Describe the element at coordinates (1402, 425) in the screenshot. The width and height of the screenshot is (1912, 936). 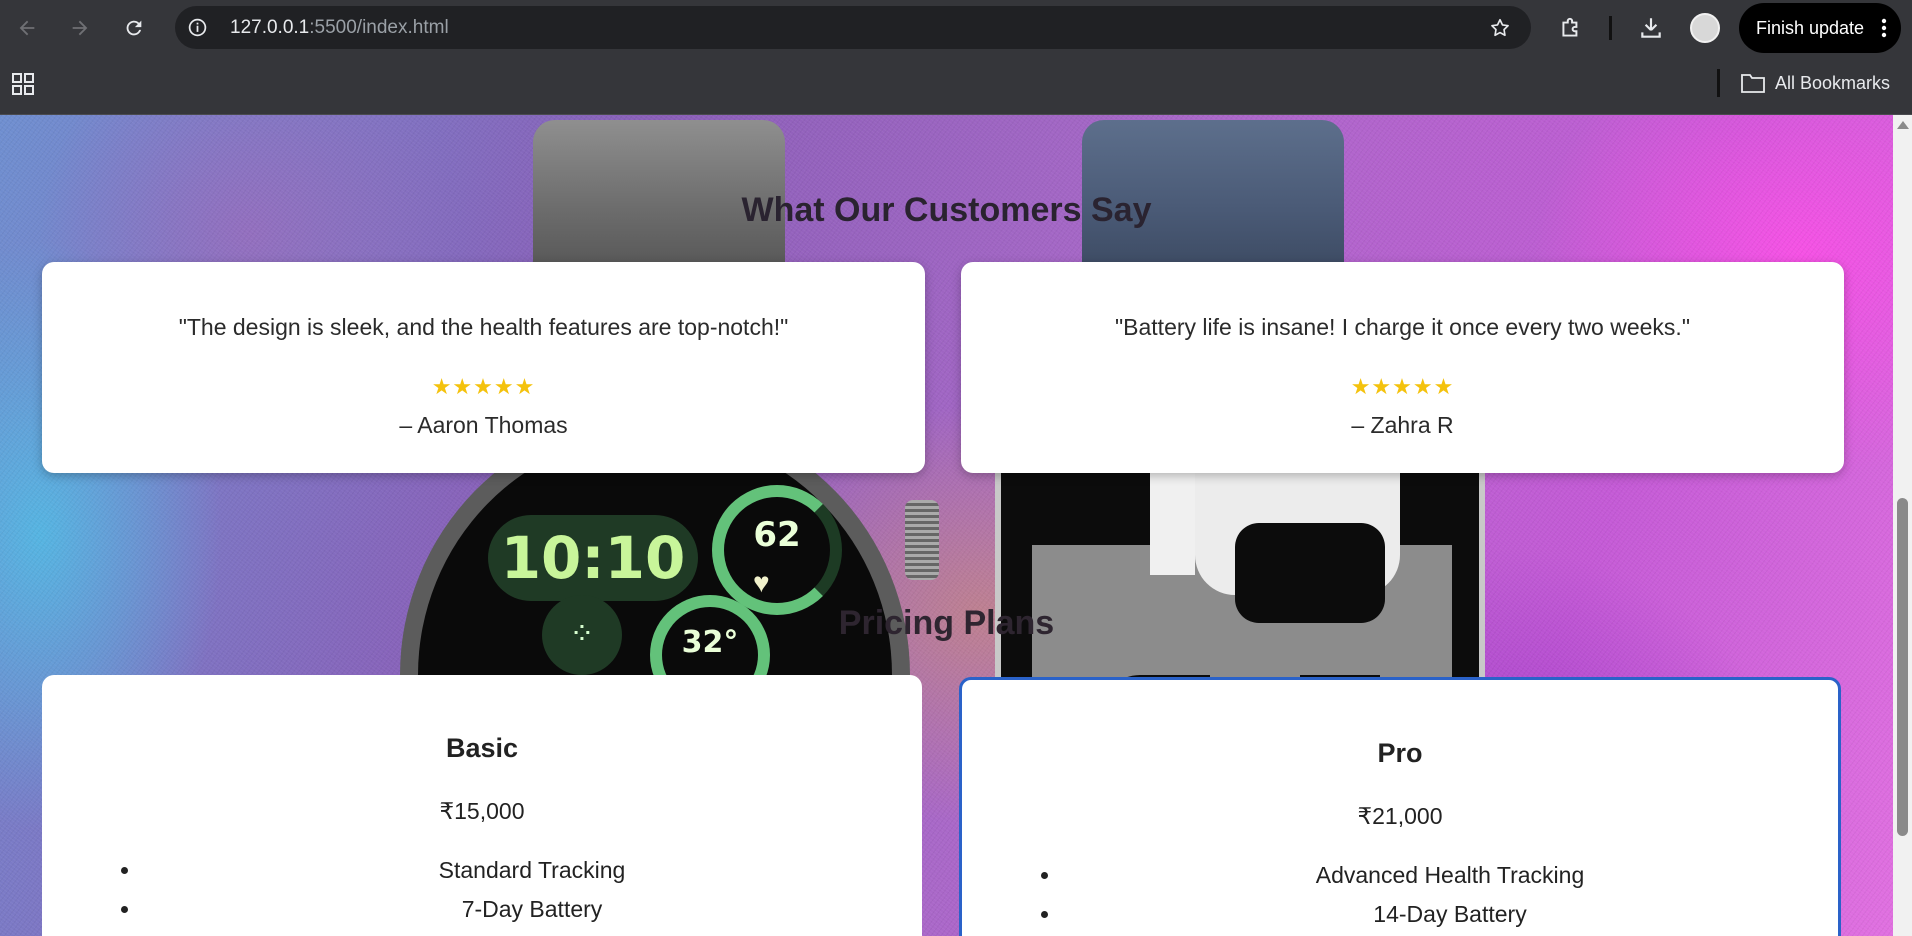
I see `testimonial-author: – Zahra R` at that location.